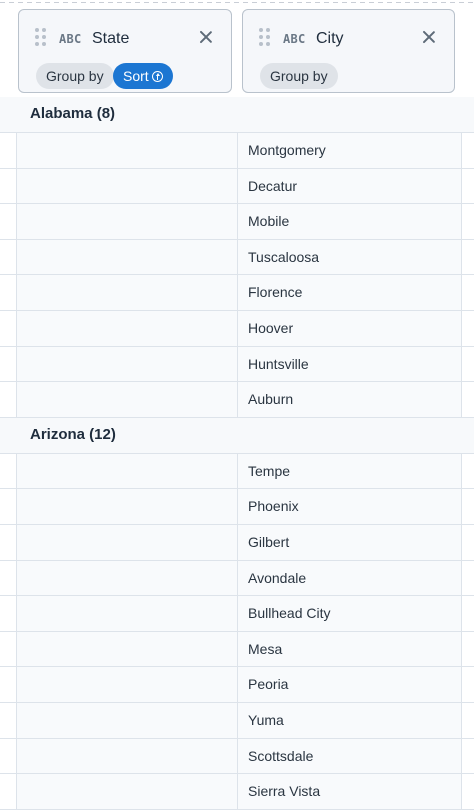 This screenshot has width=474, height=810. Describe the element at coordinates (350, 364) in the screenshot. I see `city-cell: Huntsville` at that location.